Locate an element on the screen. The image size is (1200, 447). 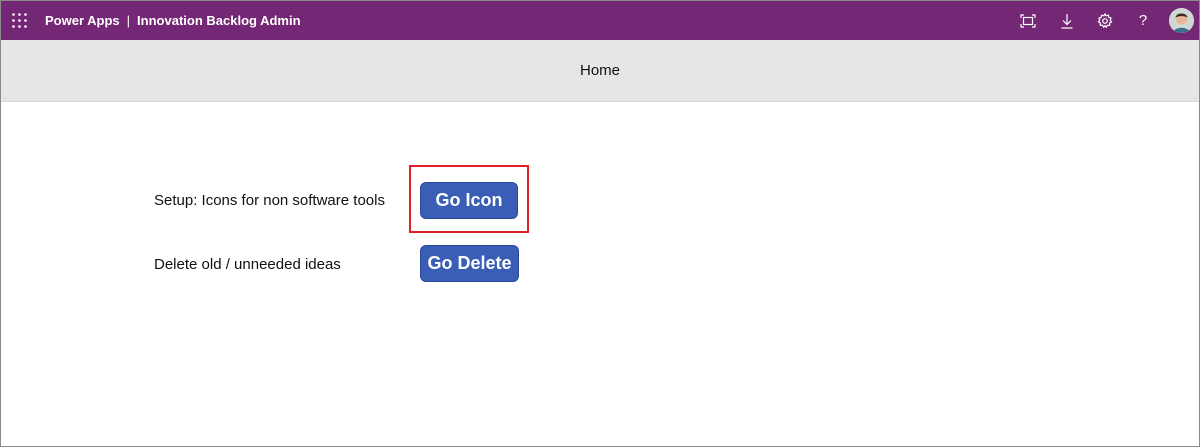
app-title: Power Apps | Innovation Backlog Admin is located at coordinates (173, 20).